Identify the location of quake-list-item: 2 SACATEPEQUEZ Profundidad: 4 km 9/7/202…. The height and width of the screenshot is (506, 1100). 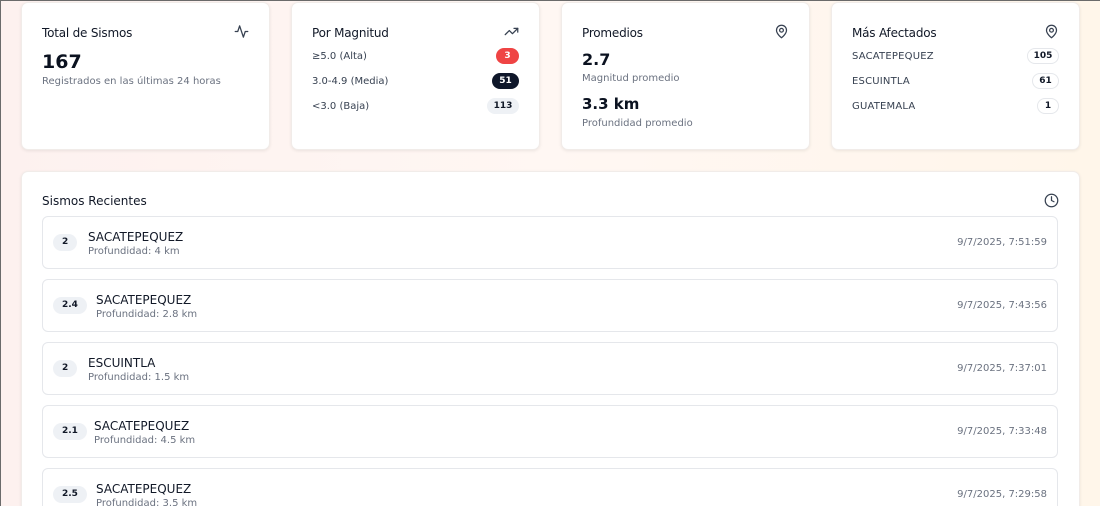
(550, 242).